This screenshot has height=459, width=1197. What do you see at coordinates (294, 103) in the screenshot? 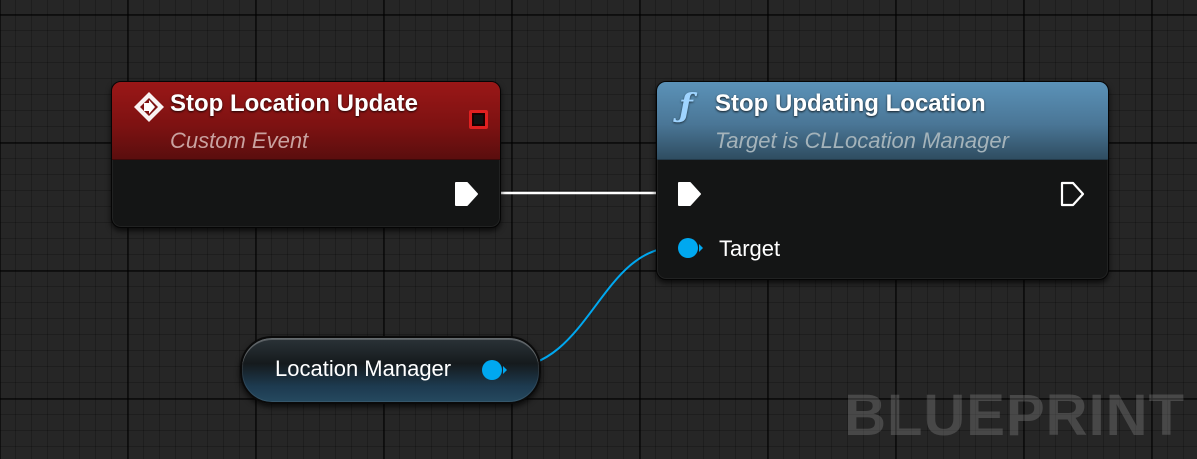
I see `event-node-title: Stop Location Update` at bounding box center [294, 103].